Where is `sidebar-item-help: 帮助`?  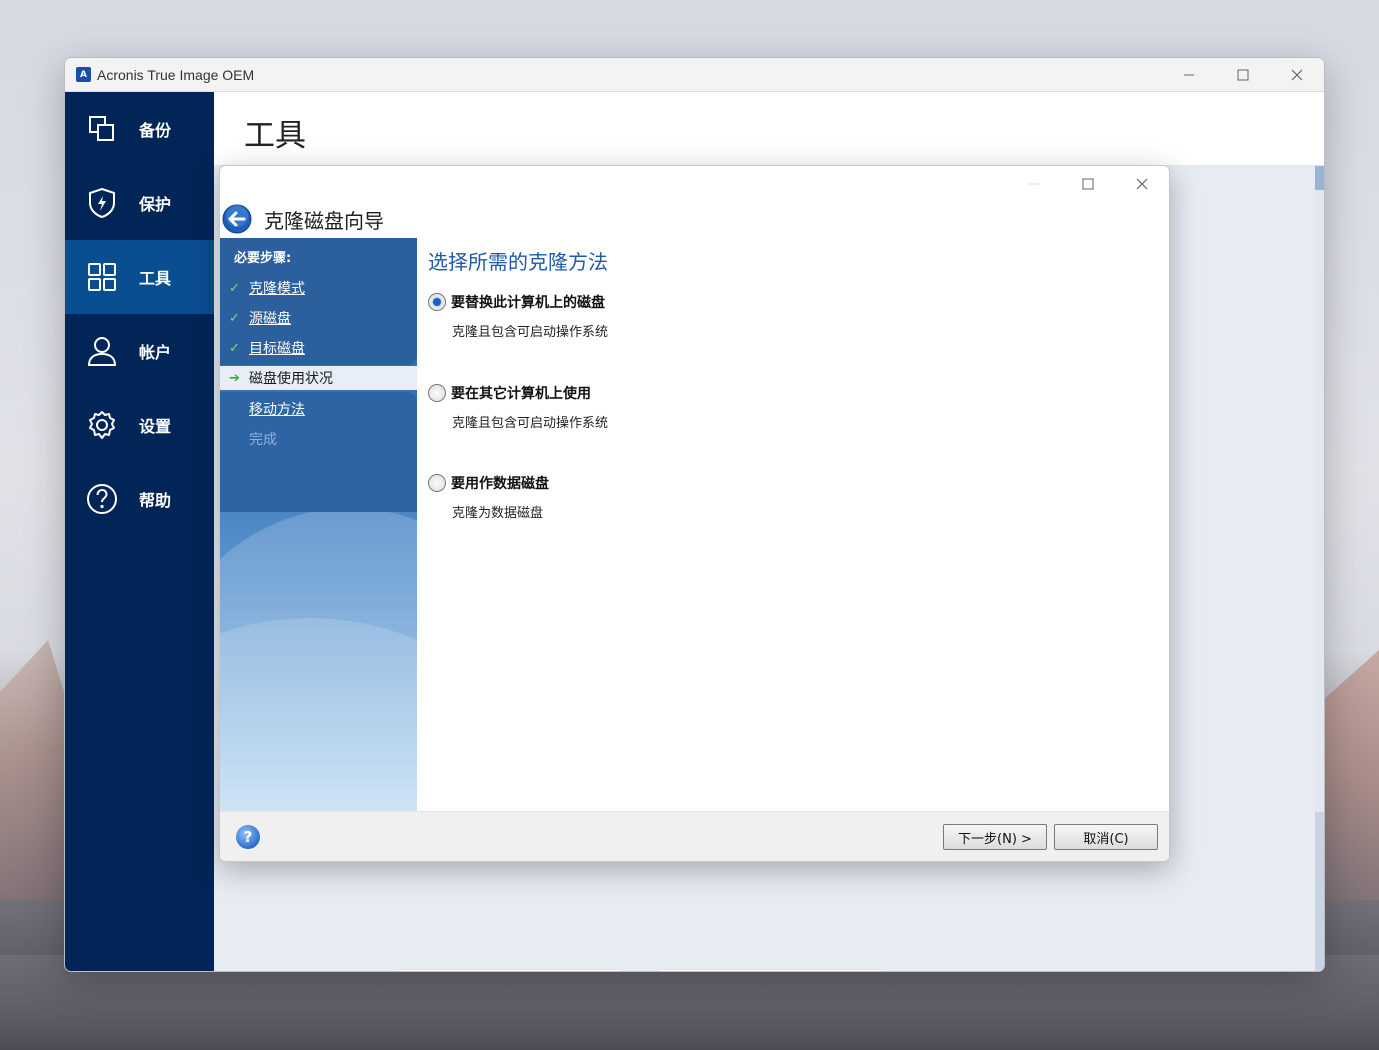 sidebar-item-help: 帮助 is located at coordinates (139, 499).